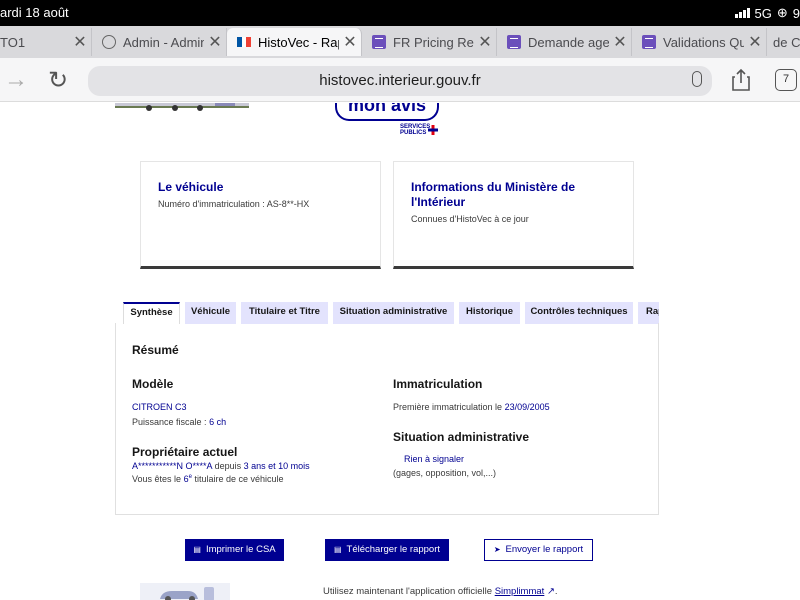 The height and width of the screenshot is (600, 800). I want to click on browser-tab: Validations Qua ✕, so click(699, 42).